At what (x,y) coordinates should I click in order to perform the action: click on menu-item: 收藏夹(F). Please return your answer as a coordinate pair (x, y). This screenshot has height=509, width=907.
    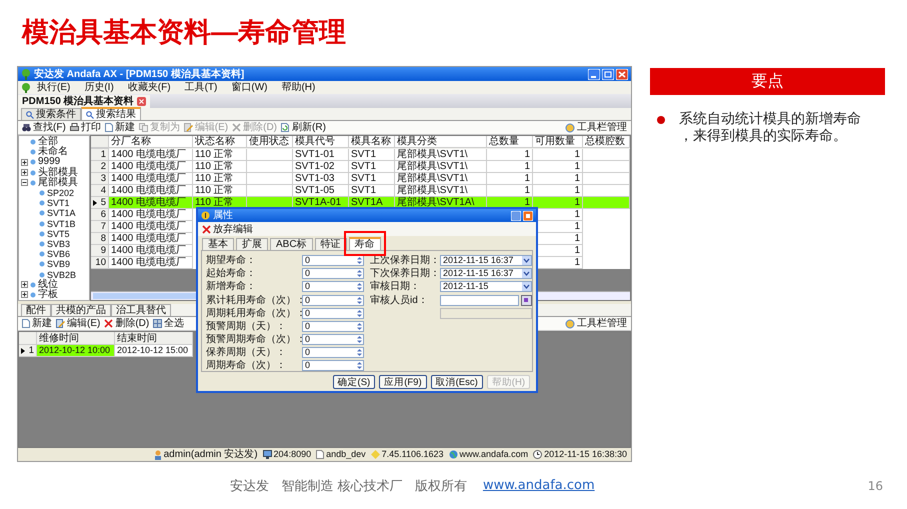
    Looking at the image, I should click on (149, 87).